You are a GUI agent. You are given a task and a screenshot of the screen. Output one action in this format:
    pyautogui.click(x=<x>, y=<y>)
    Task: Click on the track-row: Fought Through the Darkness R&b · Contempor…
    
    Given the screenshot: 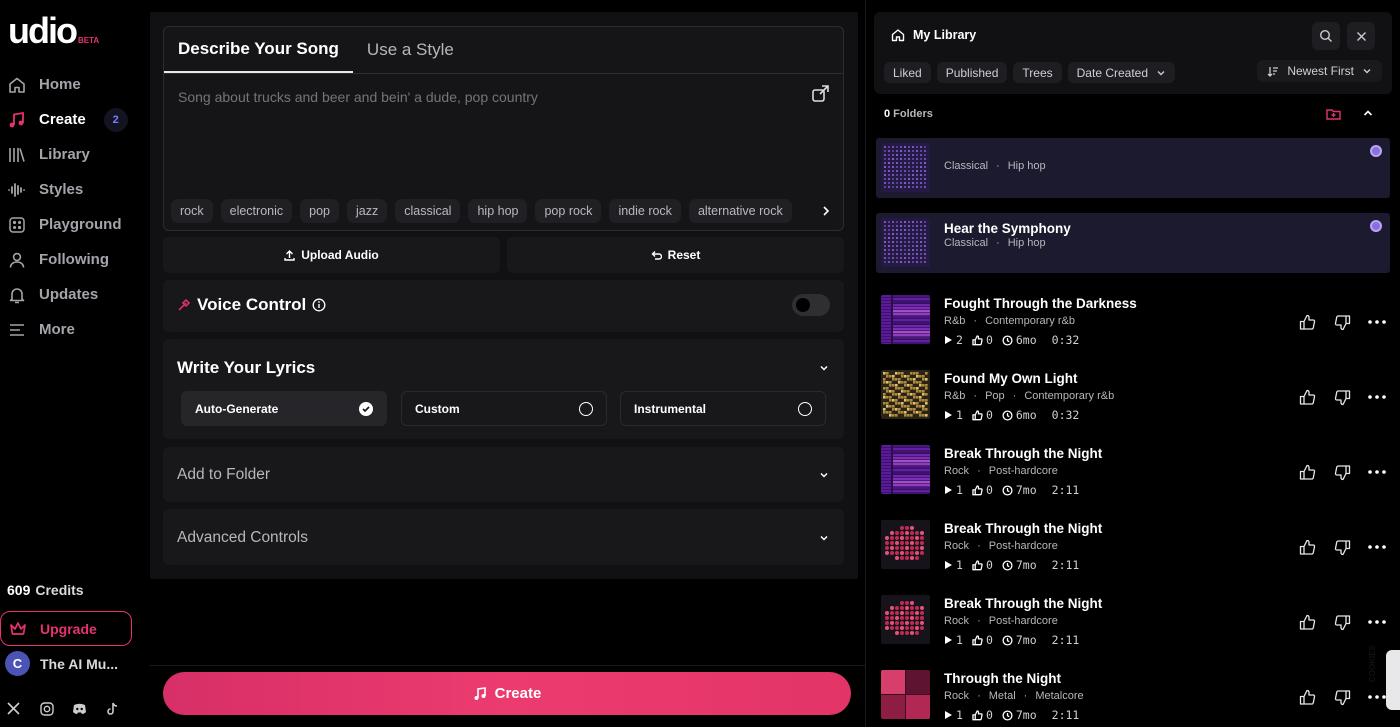 What is the action you would take?
    pyautogui.click(x=1133, y=325)
    